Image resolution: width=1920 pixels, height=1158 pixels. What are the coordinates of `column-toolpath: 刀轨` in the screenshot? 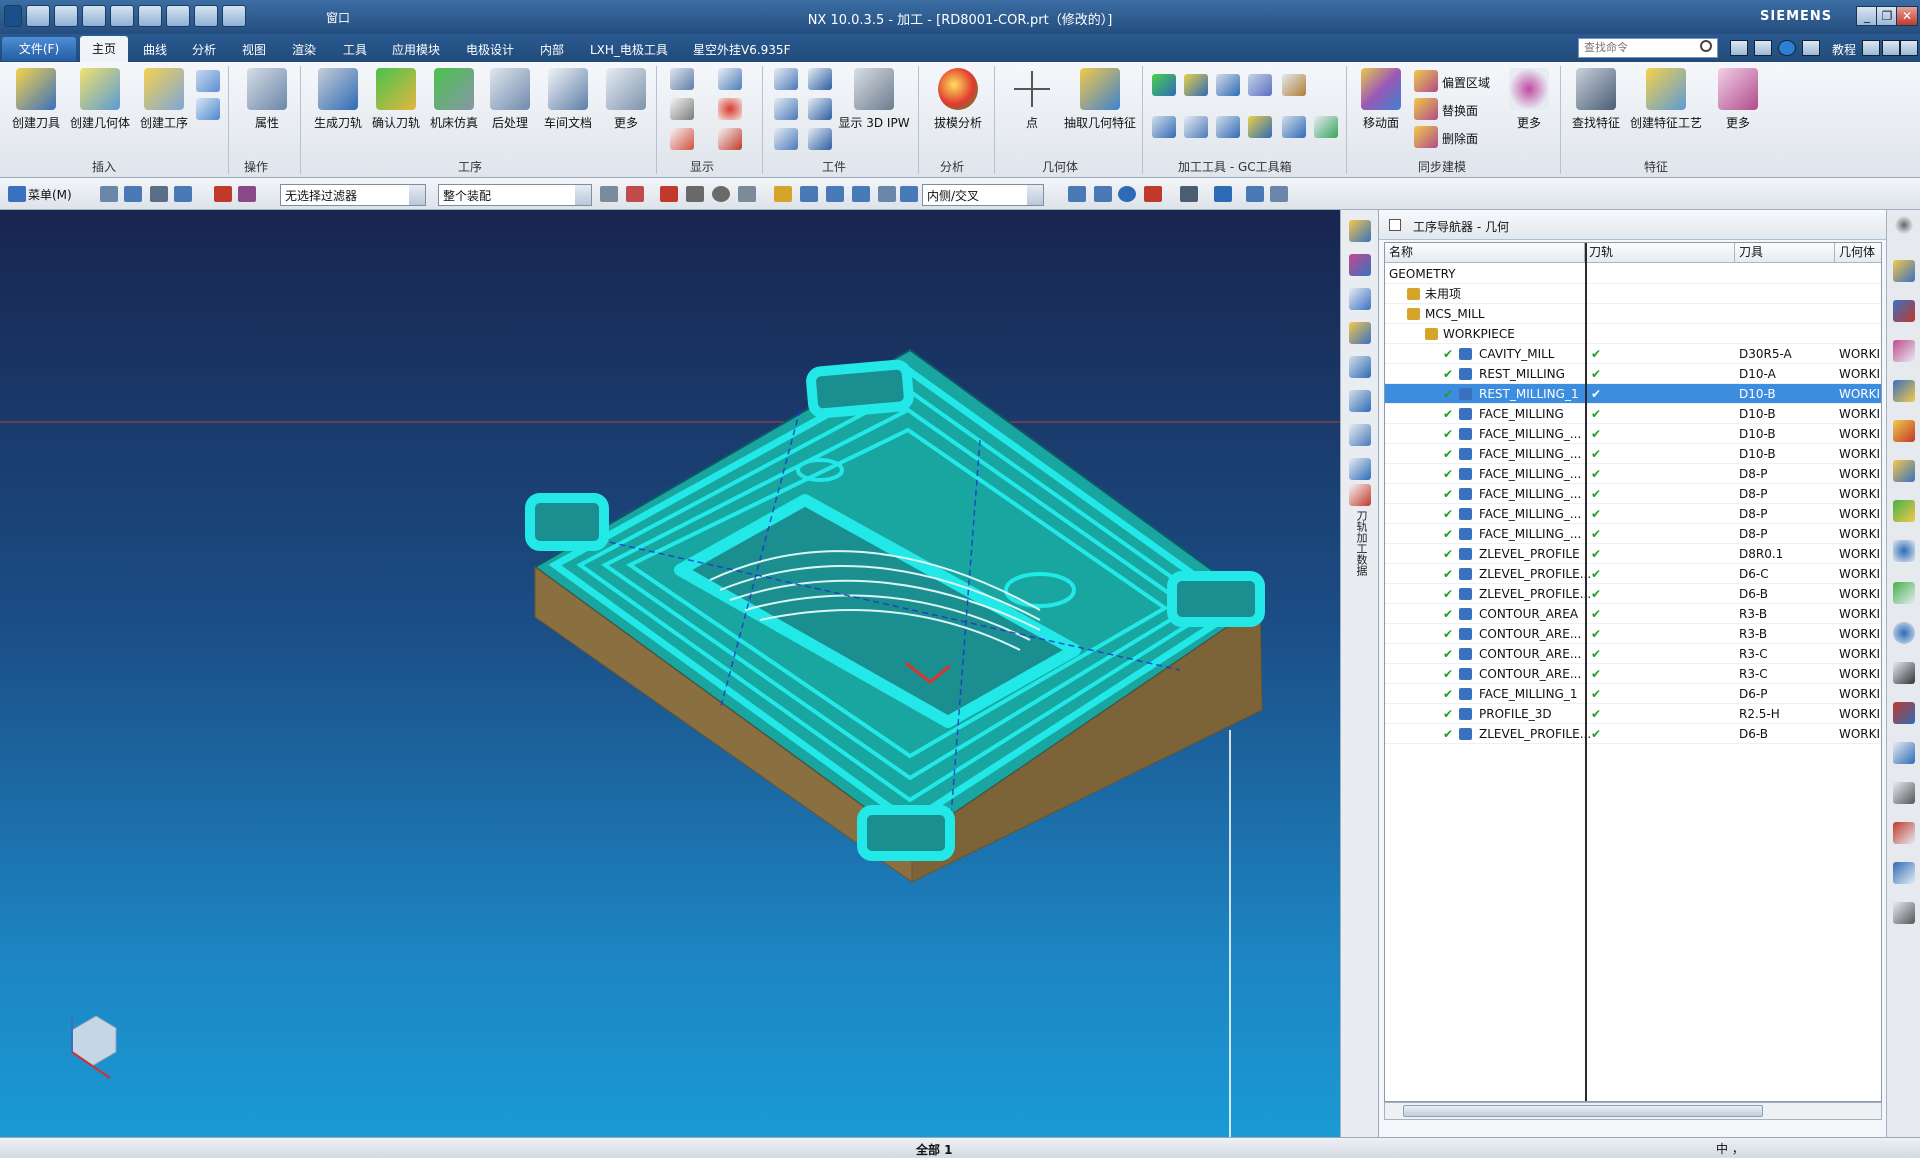 It's located at (1660, 253).